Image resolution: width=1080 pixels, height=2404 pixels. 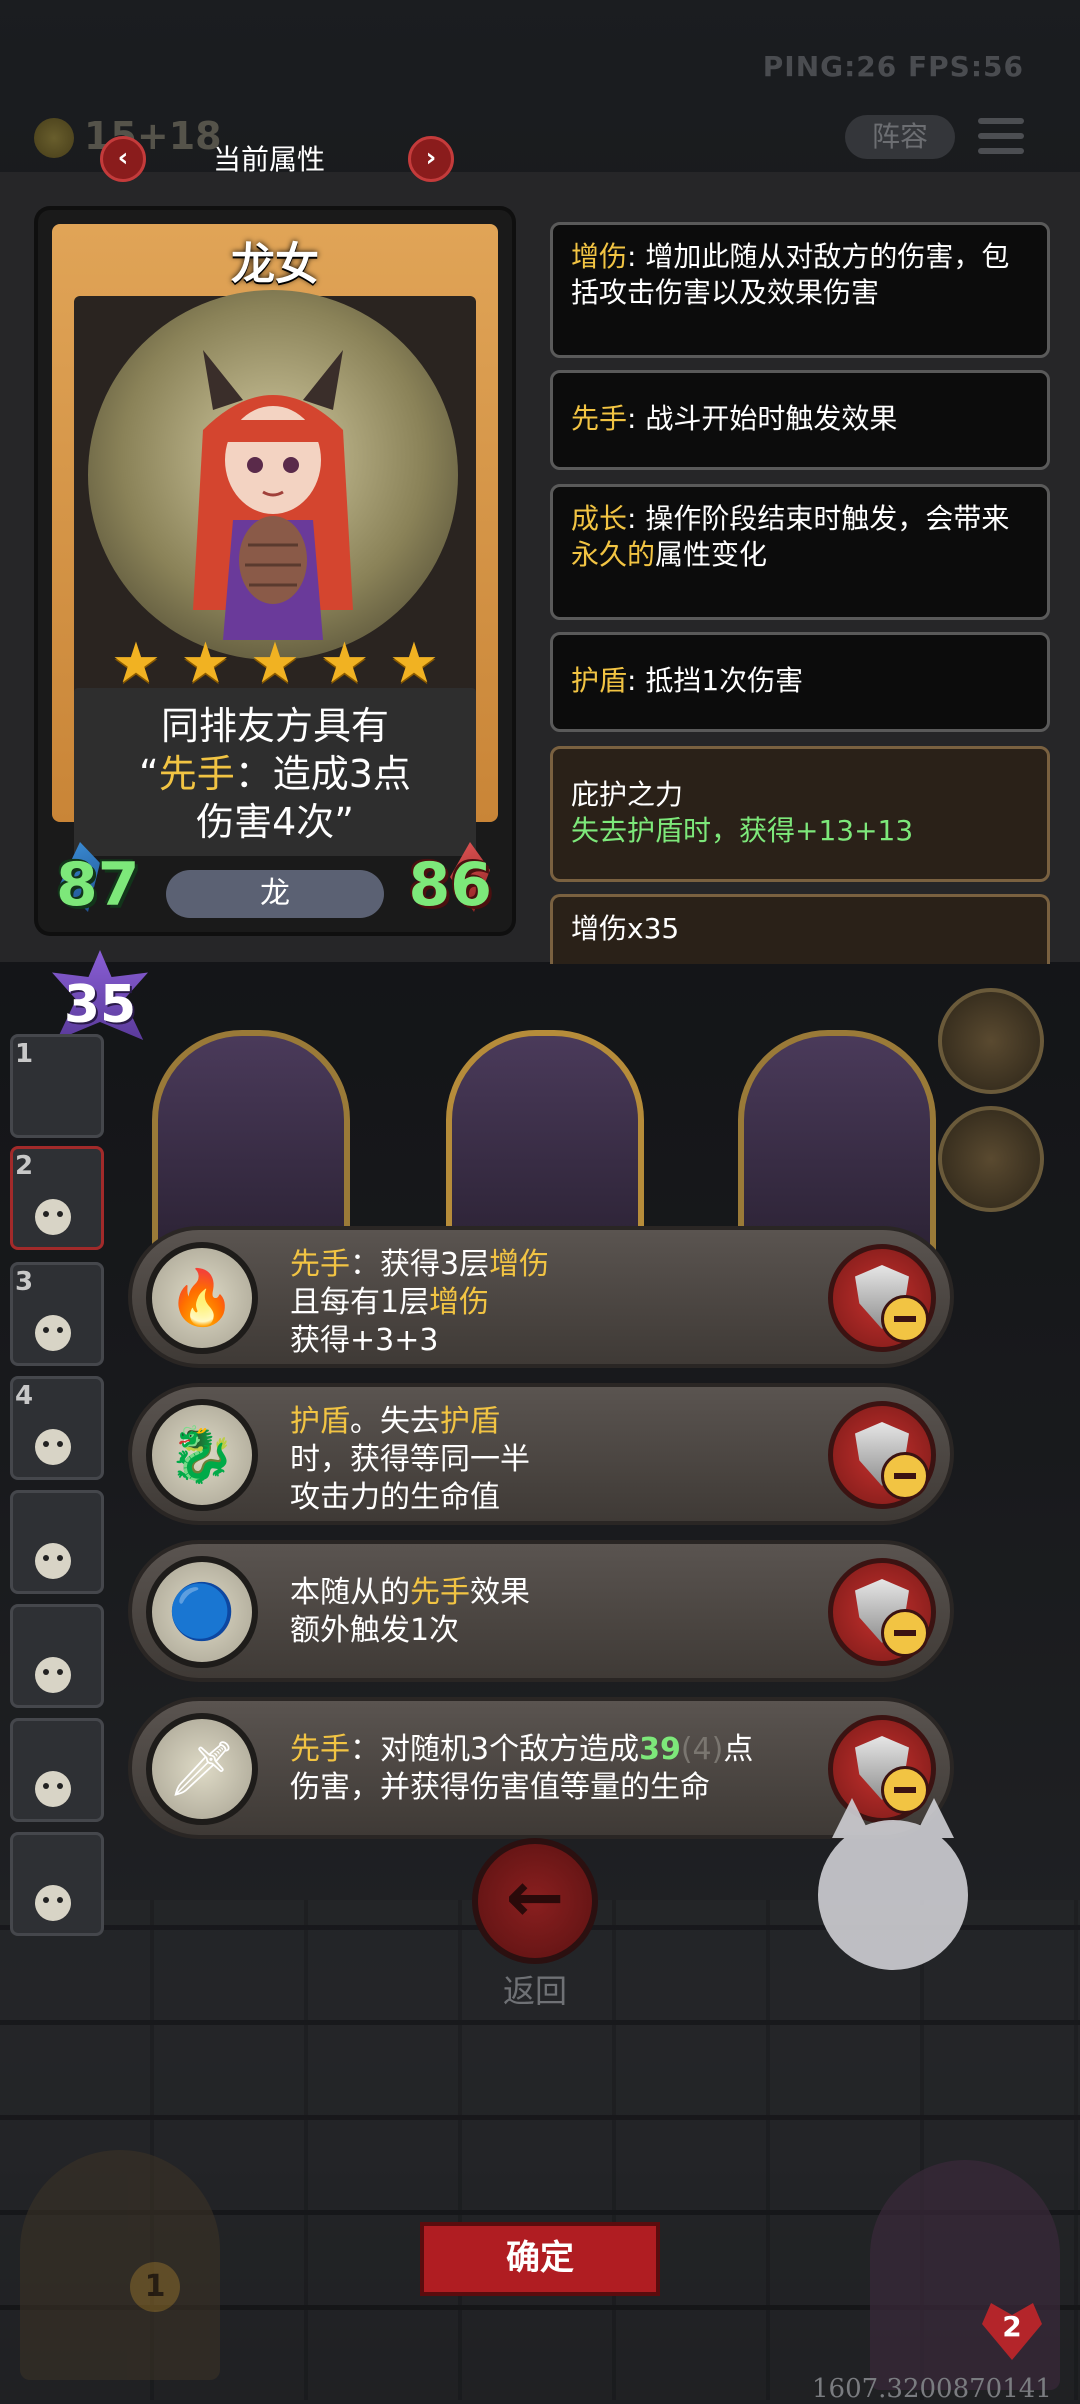 I want to click on keyword-growth: 成长: 操作阶段结束时触发，会带来永久的属性变化, so click(x=800, y=552).